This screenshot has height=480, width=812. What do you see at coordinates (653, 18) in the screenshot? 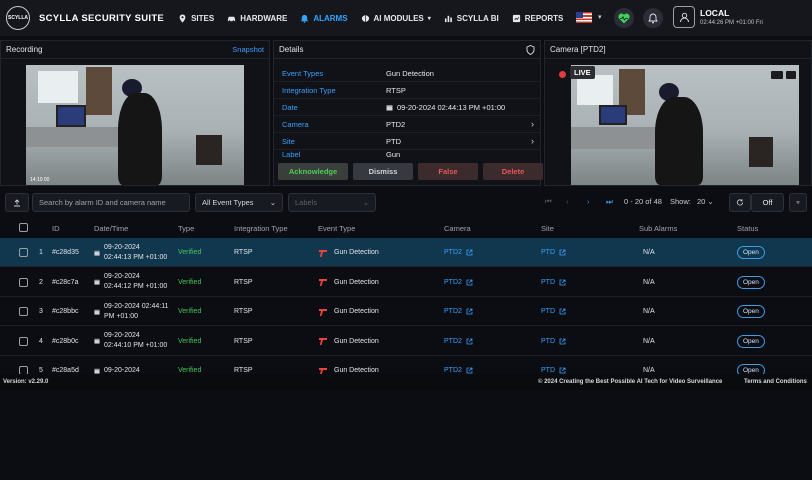
I see `notifications-button` at bounding box center [653, 18].